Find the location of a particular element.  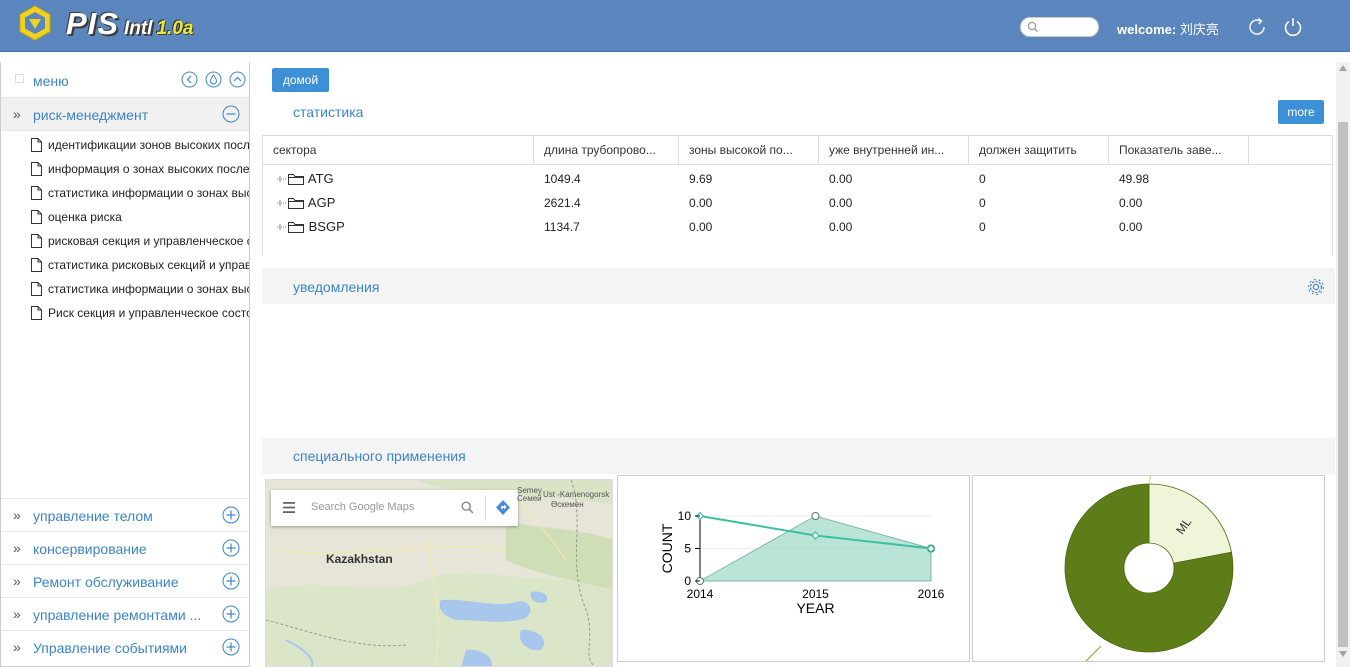

page-scrollbar is located at coordinates (1343, 364).